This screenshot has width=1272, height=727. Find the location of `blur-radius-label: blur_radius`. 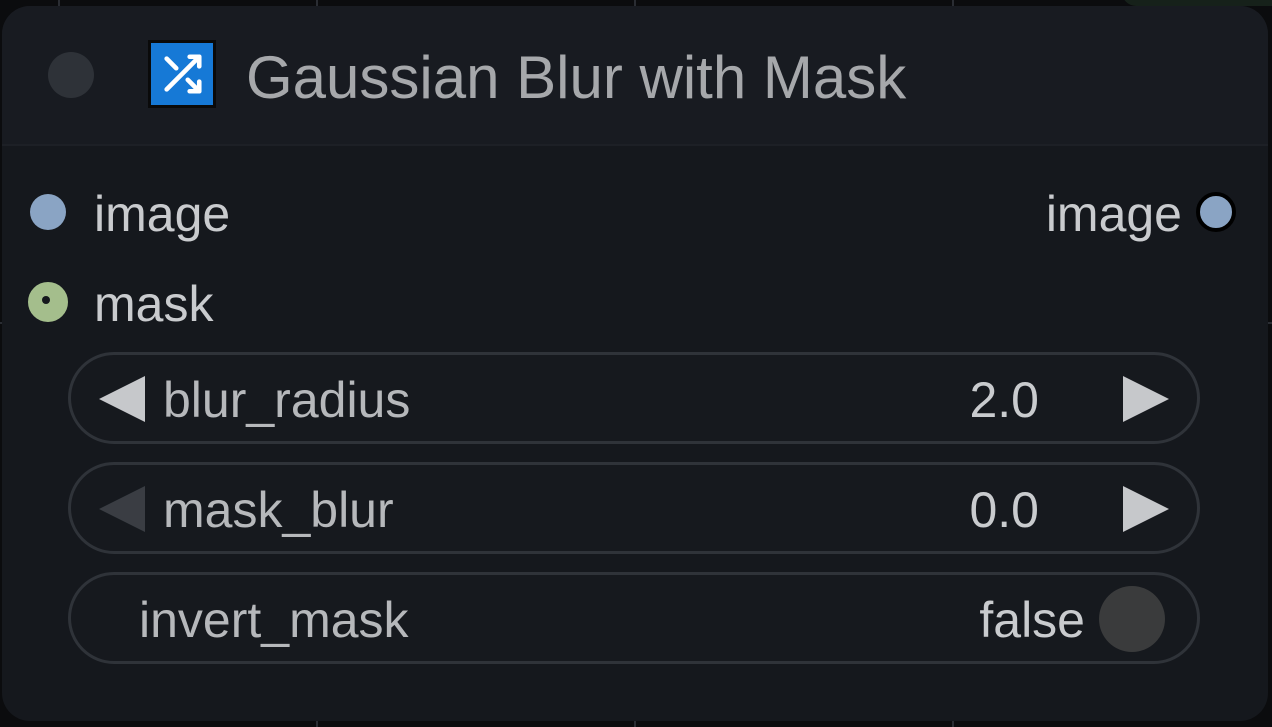

blur-radius-label: blur_radius is located at coordinates (287, 400).